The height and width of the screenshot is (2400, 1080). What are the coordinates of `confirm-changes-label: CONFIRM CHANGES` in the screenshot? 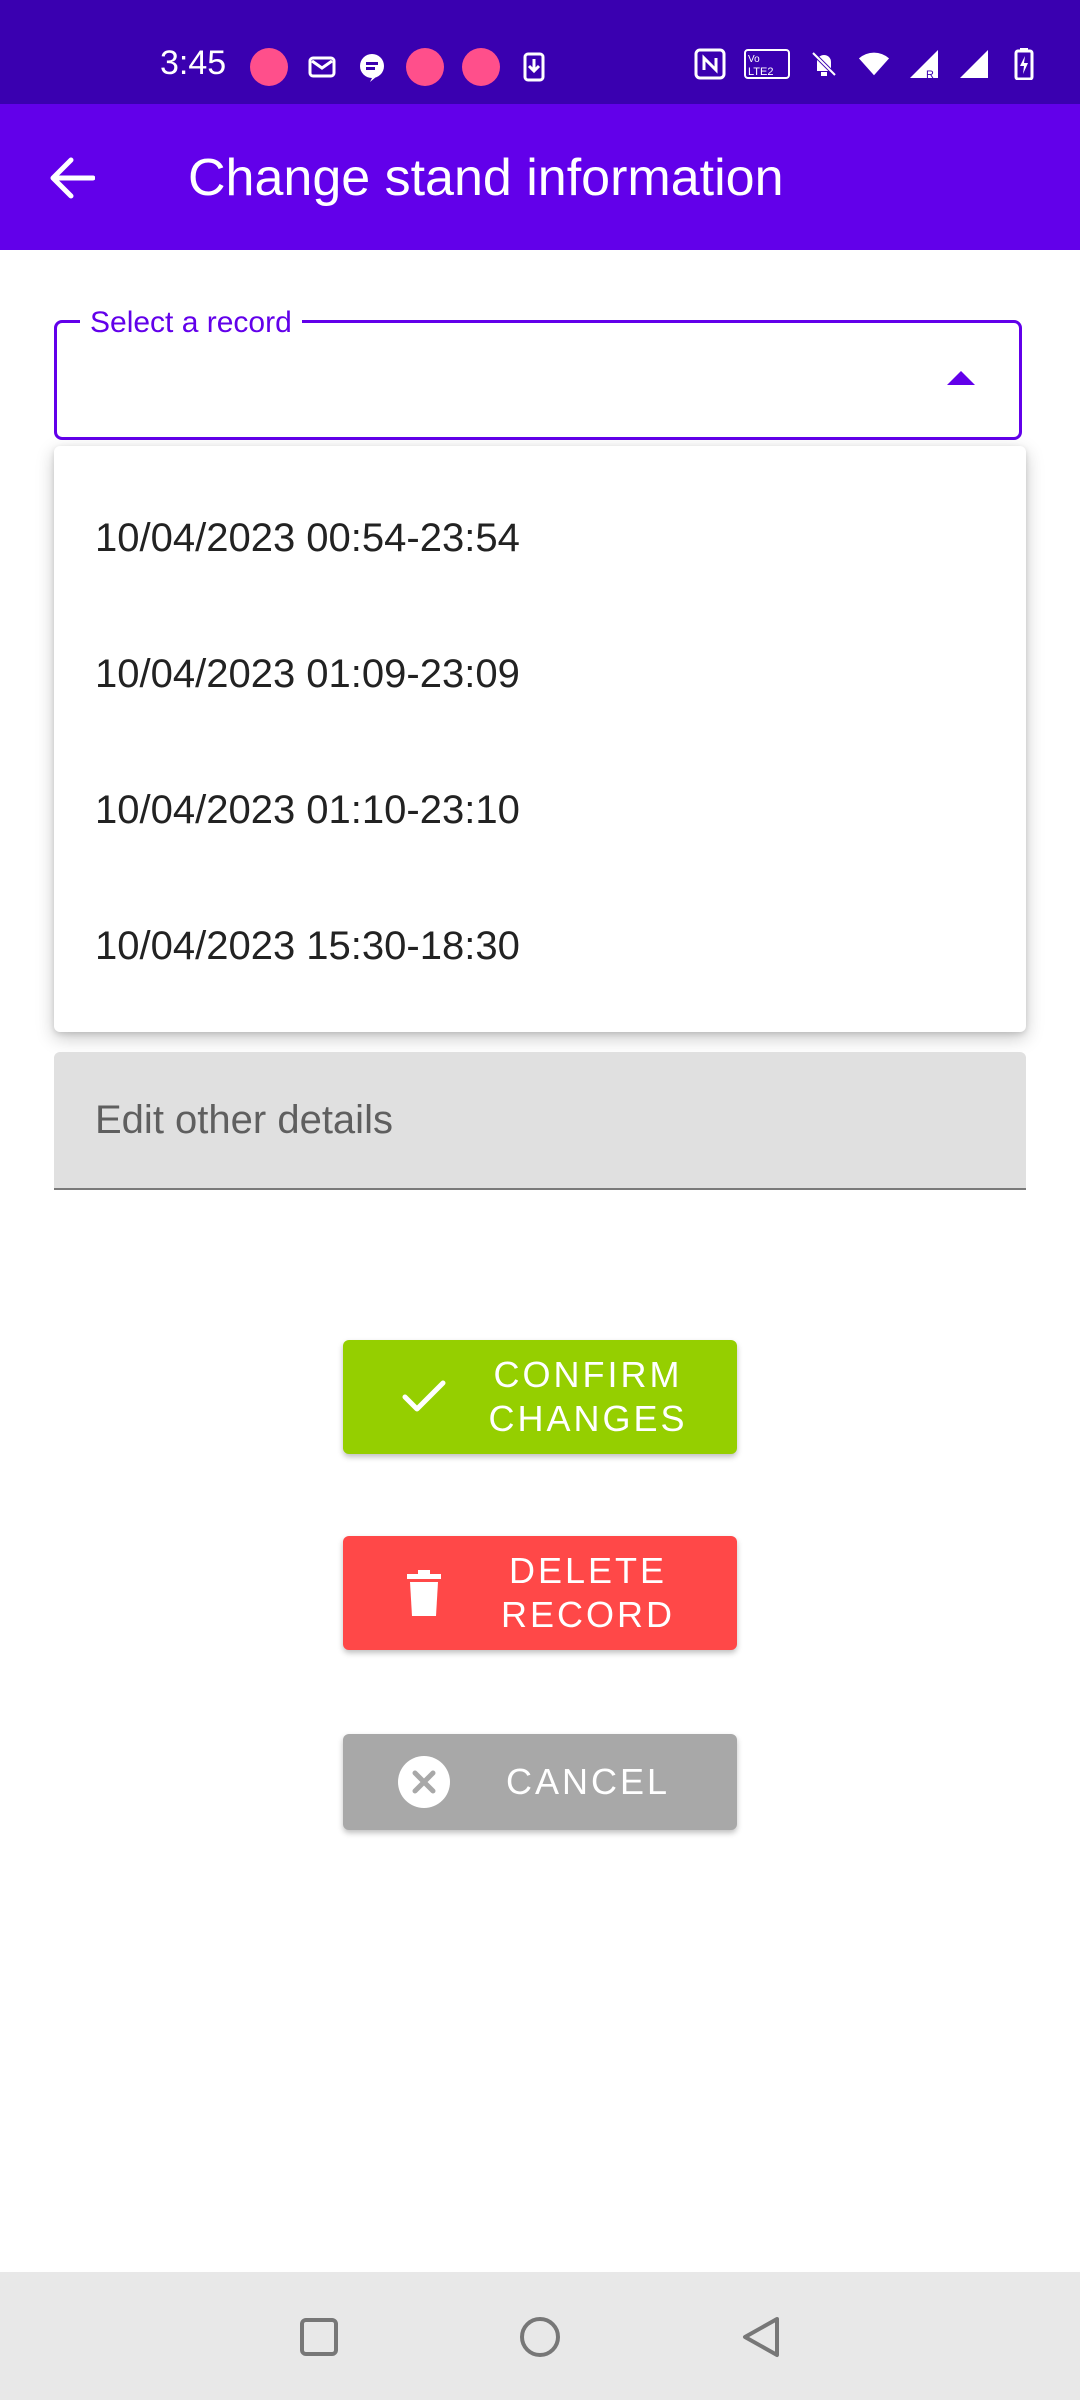 It's located at (598, 1397).